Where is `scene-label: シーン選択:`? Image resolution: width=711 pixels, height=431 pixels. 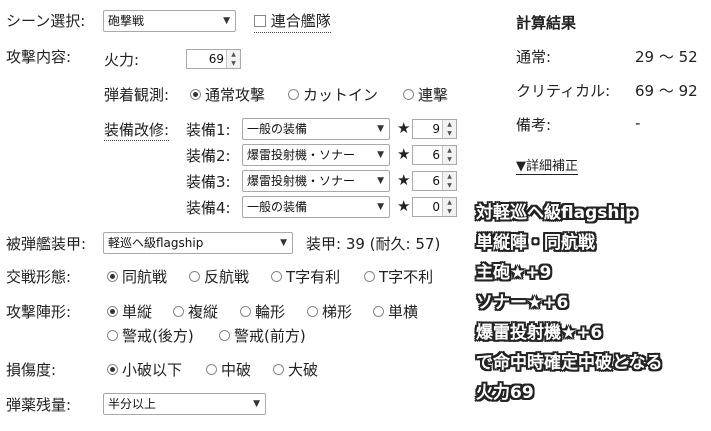 scene-label: シーン選択: is located at coordinates (46, 21).